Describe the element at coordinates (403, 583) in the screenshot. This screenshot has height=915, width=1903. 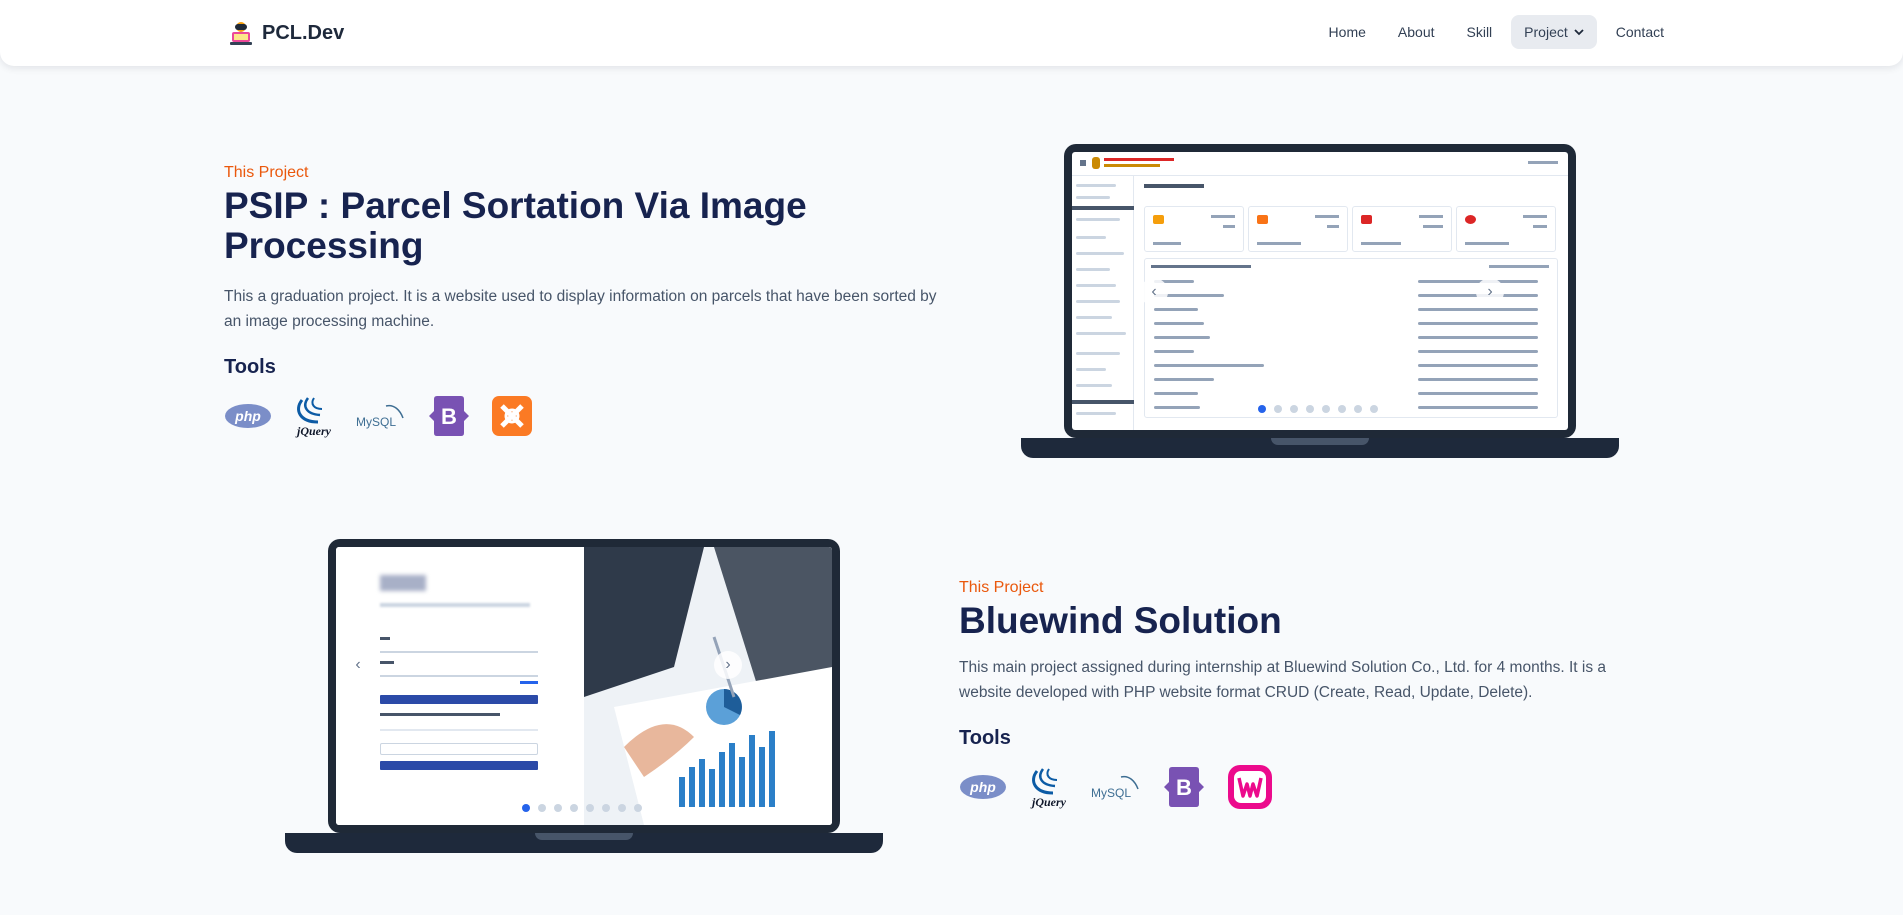
I see `blurred-logo` at that location.